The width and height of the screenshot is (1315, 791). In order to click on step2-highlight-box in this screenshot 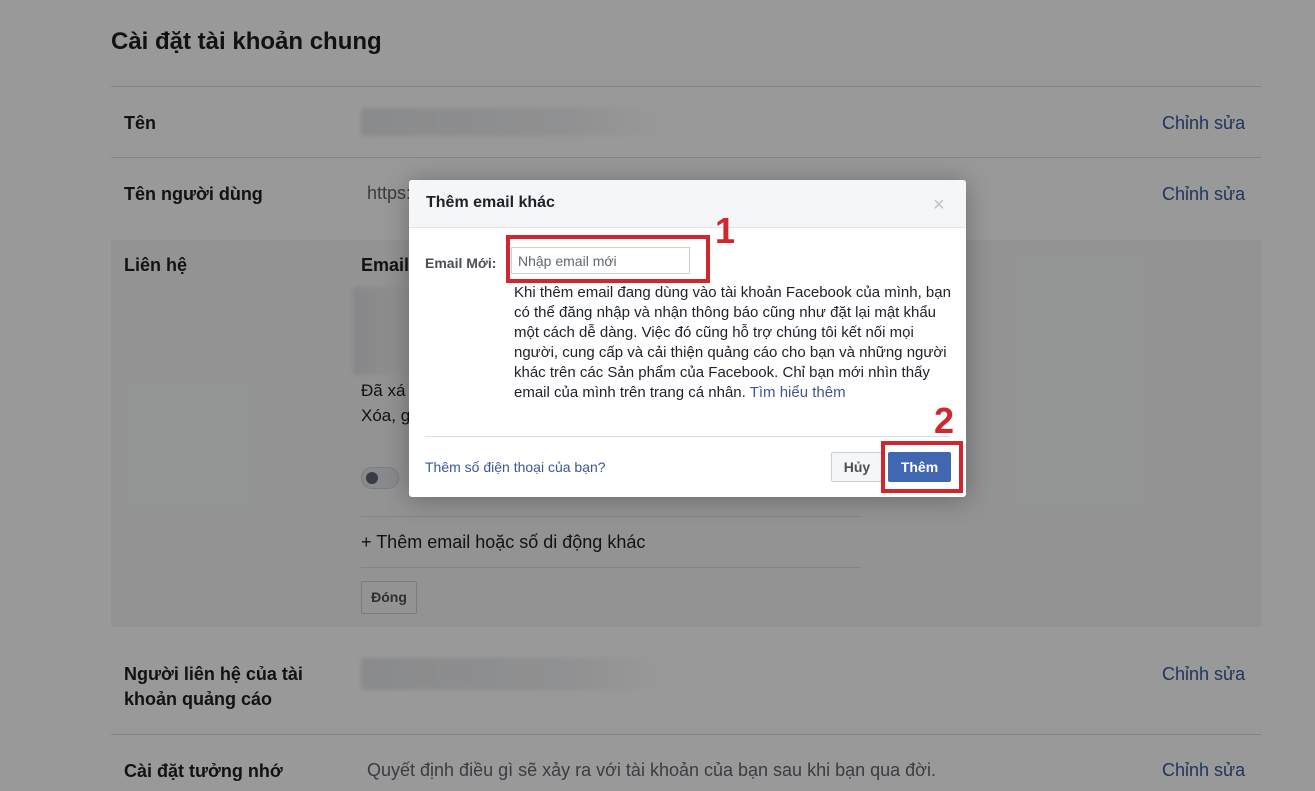, I will do `click(922, 467)`.